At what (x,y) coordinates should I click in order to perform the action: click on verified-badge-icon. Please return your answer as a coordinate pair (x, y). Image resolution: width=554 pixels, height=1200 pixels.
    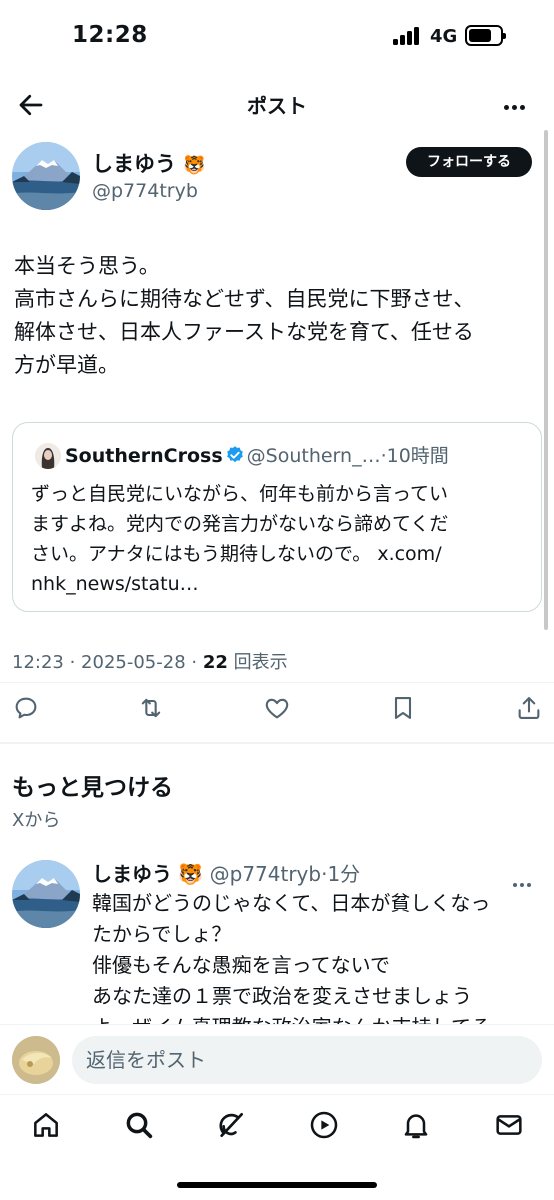
    Looking at the image, I should click on (234, 454).